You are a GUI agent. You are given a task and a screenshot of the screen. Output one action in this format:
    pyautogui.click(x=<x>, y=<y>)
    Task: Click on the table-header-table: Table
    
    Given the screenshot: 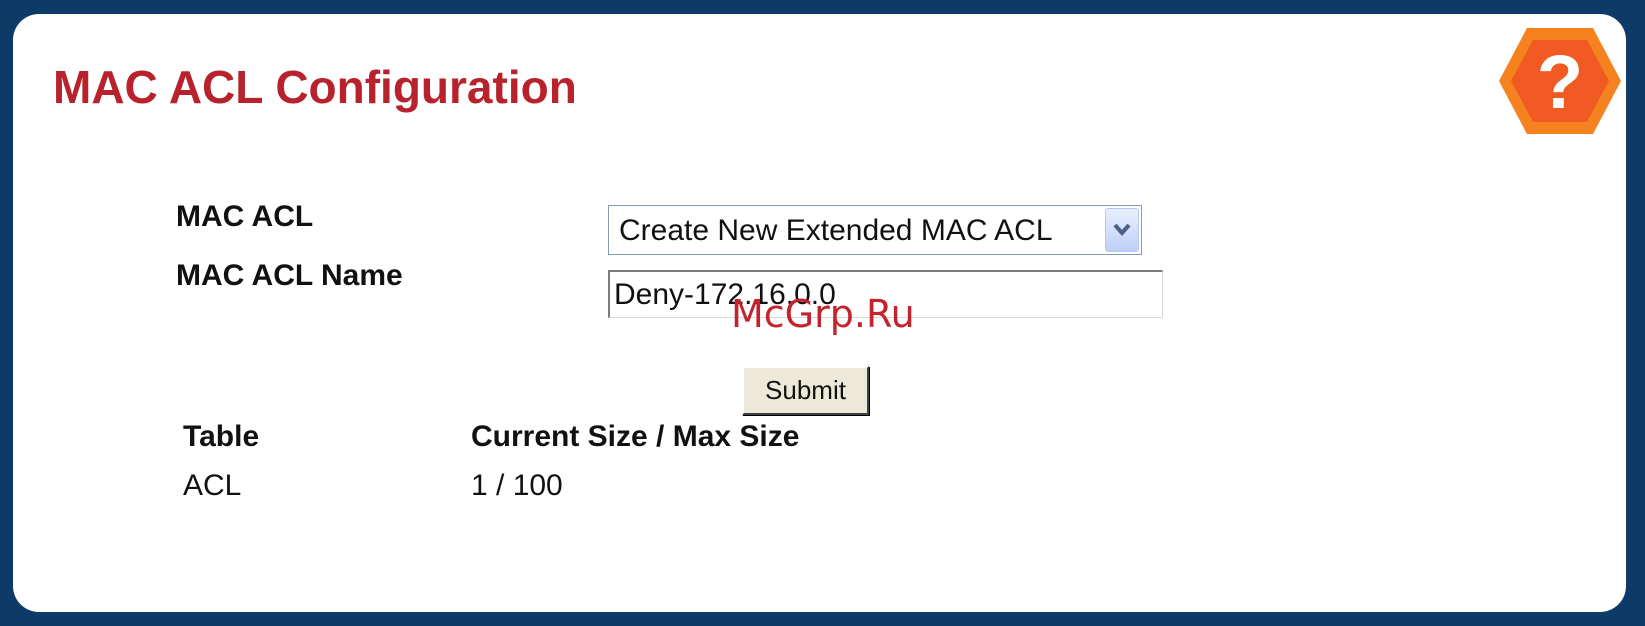 What is the action you would take?
    pyautogui.click(x=221, y=436)
    